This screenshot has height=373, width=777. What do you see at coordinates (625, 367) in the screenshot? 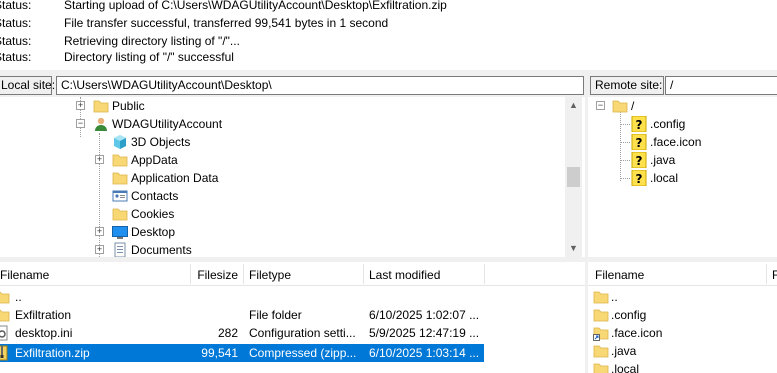
I see `file-name: .local` at bounding box center [625, 367].